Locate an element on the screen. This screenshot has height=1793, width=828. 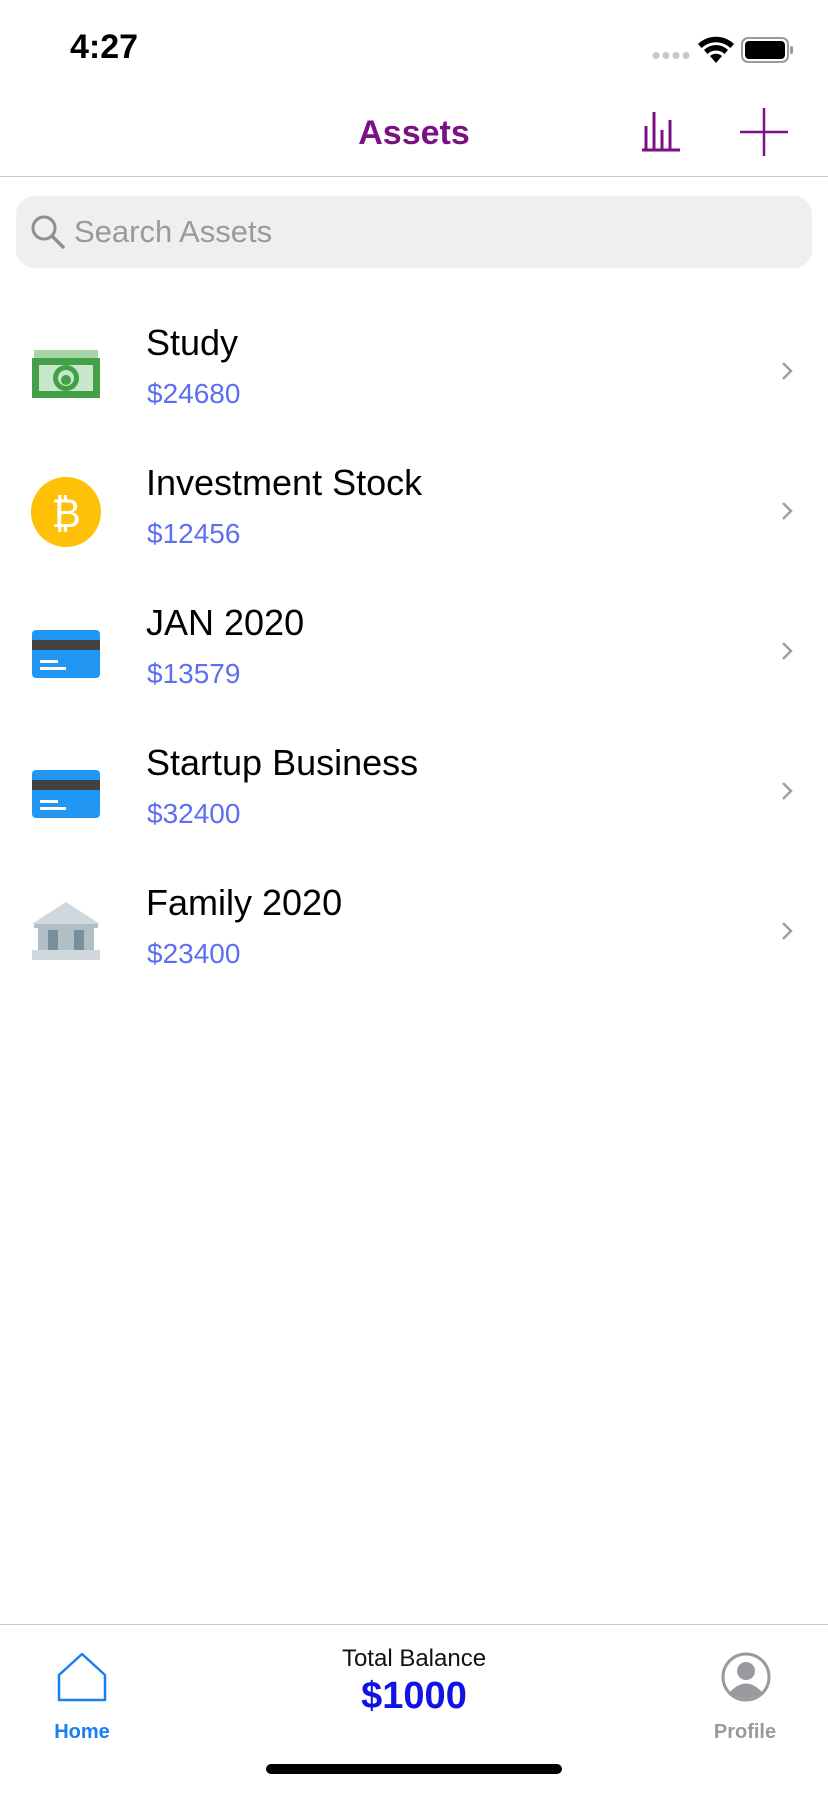
tab-profile: Profile is located at coordinates (745, 1701).